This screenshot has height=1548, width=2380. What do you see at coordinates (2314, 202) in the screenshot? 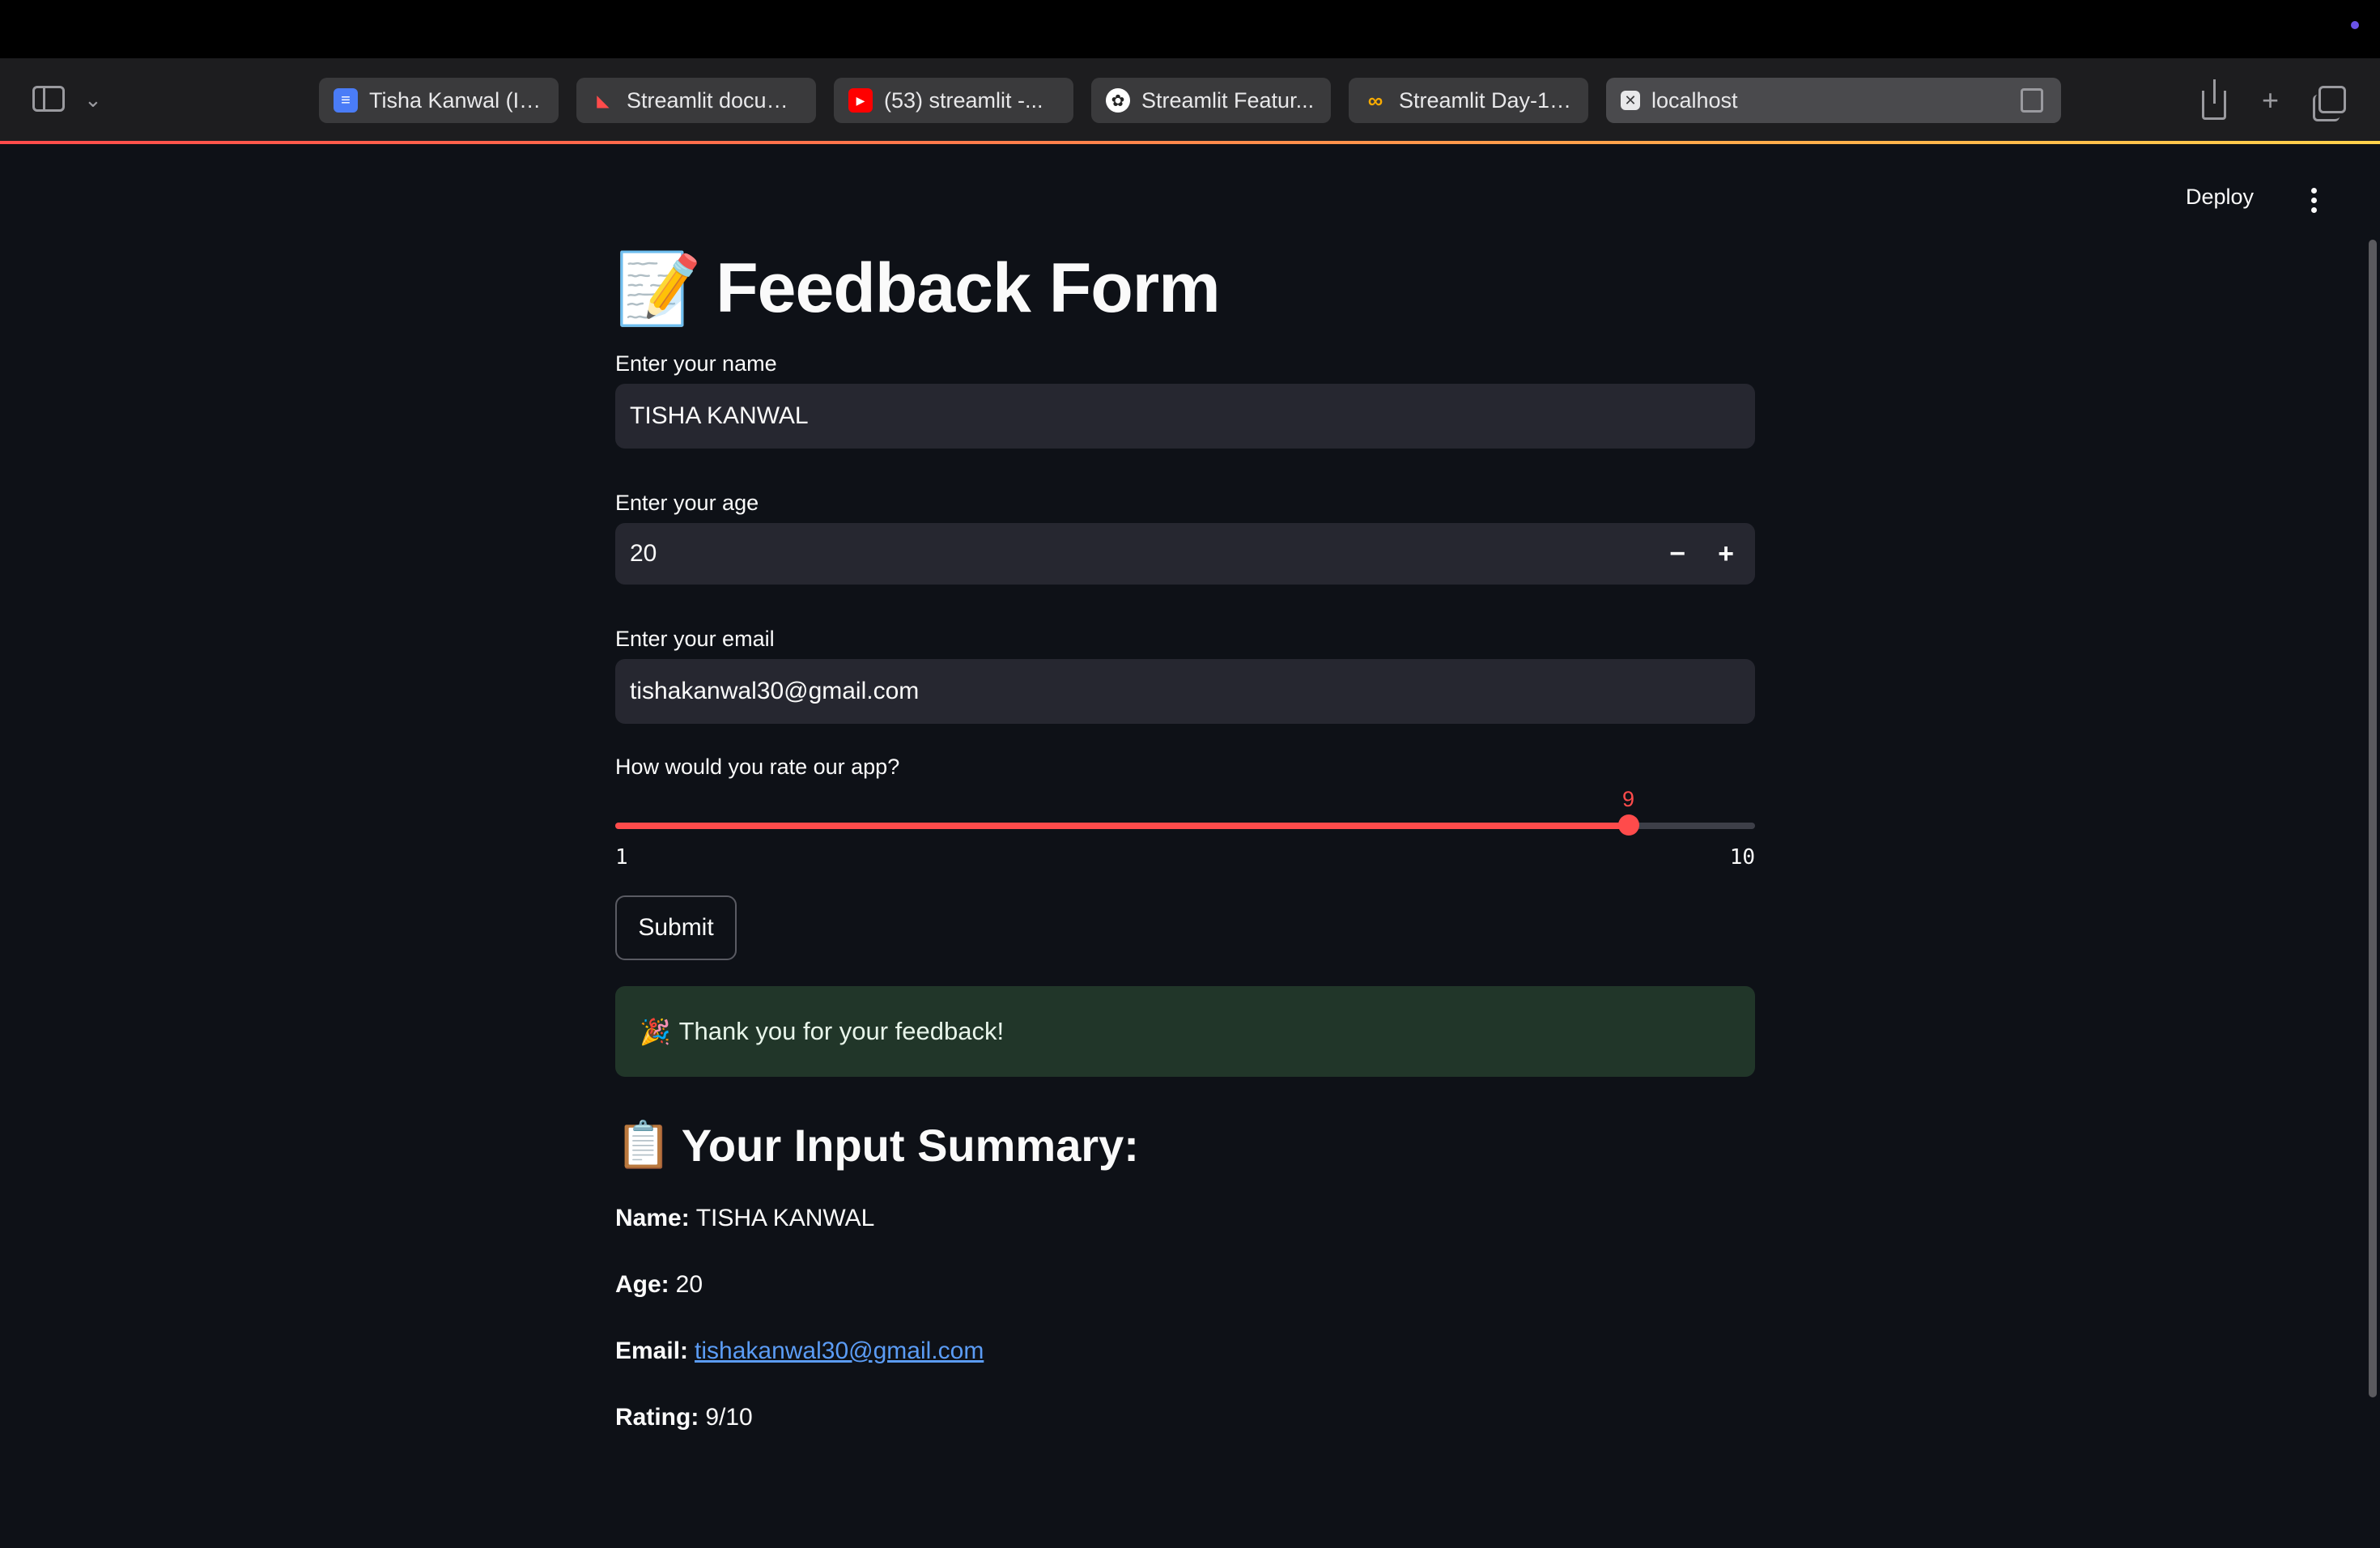
I see `main-menu-icon` at bounding box center [2314, 202].